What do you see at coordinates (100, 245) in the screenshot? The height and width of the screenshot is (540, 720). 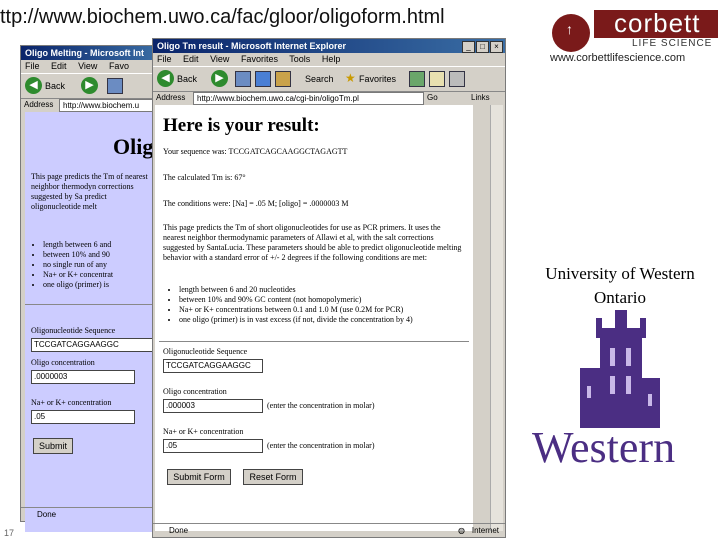 I see `list-item: length between 6 and` at bounding box center [100, 245].